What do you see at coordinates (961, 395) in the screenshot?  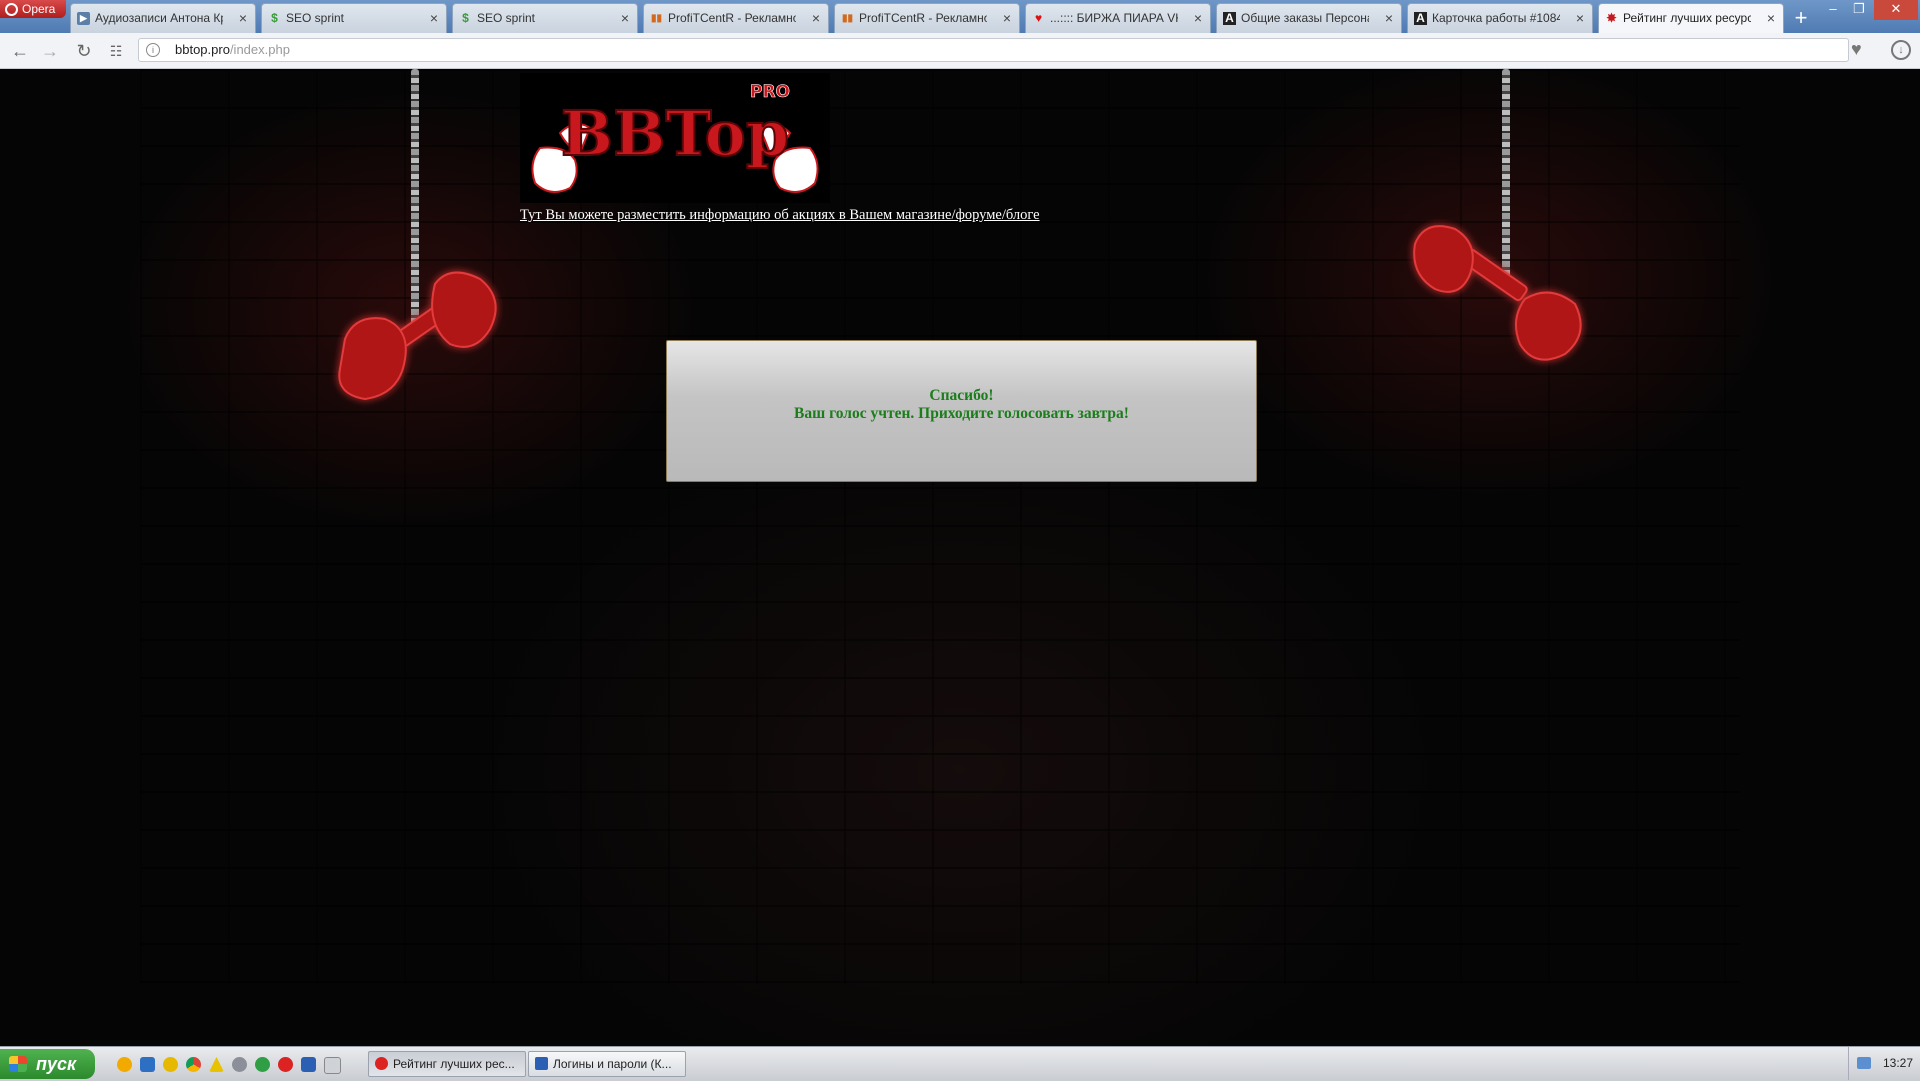 I see `thanks-message: Спасибо!` at bounding box center [961, 395].